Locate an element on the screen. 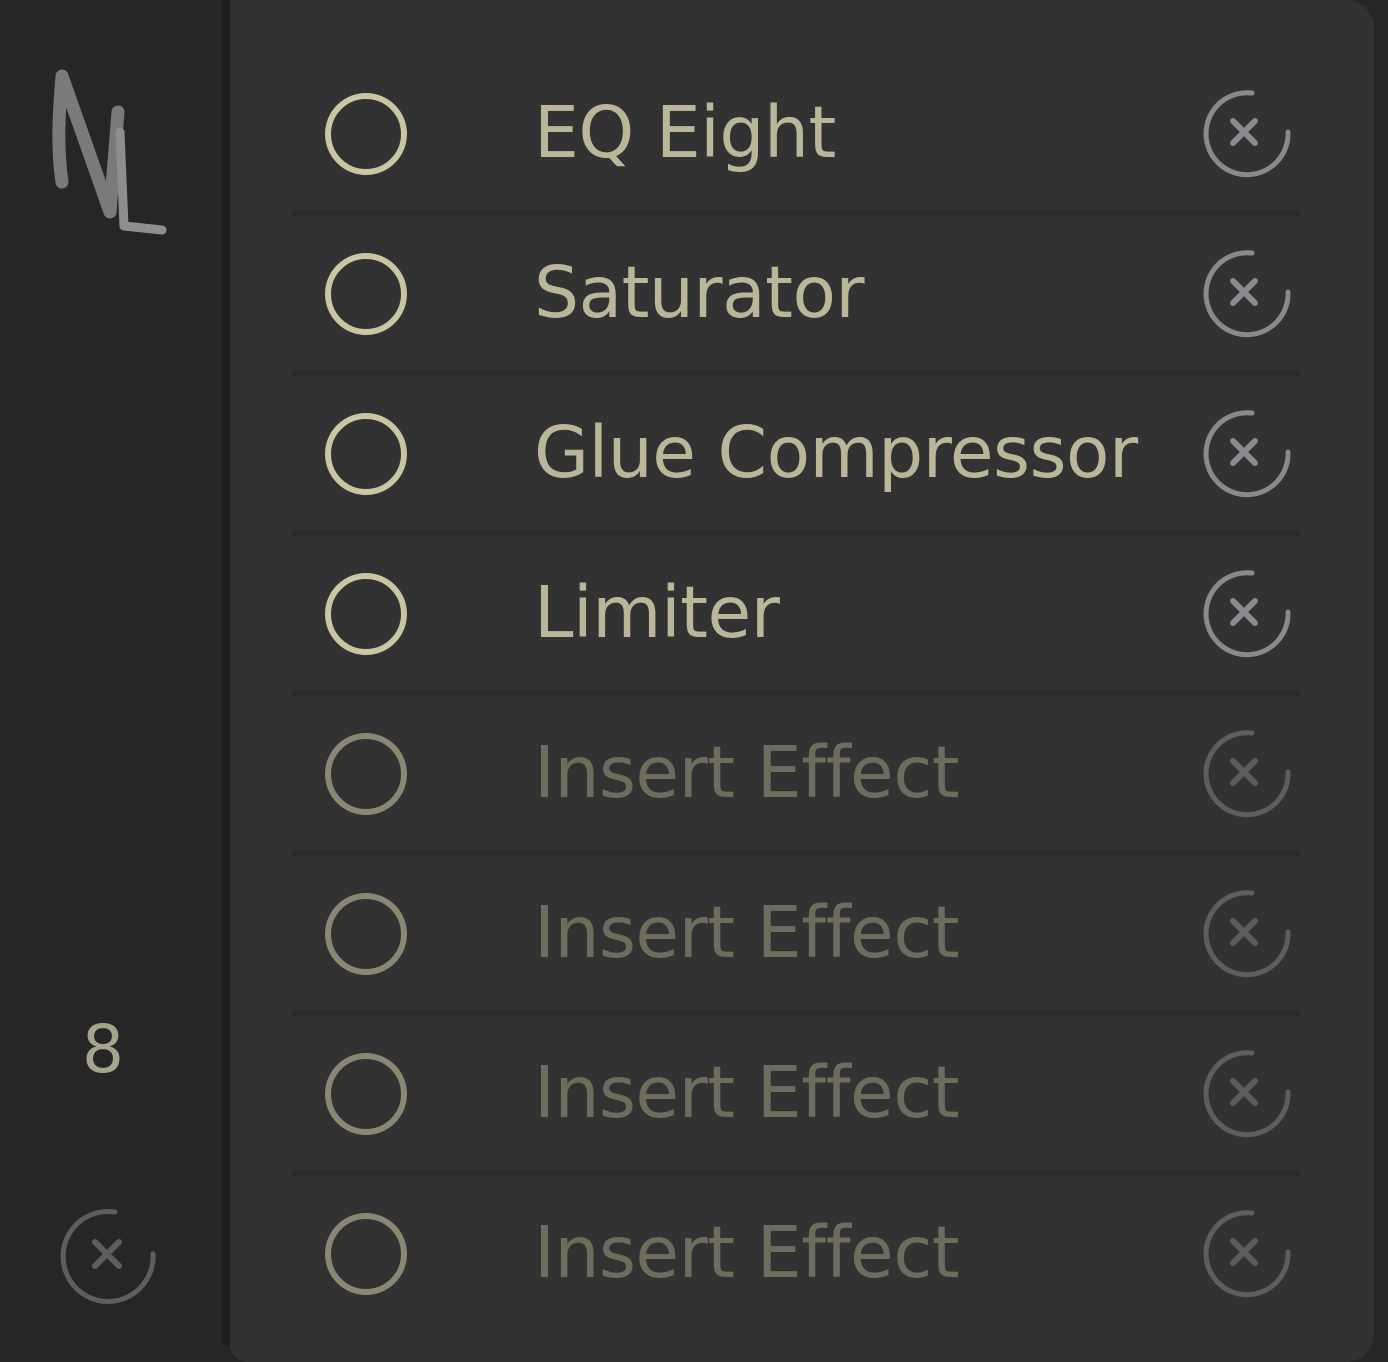  effect-slot-5: Insert Effect is located at coordinates (796, 776).